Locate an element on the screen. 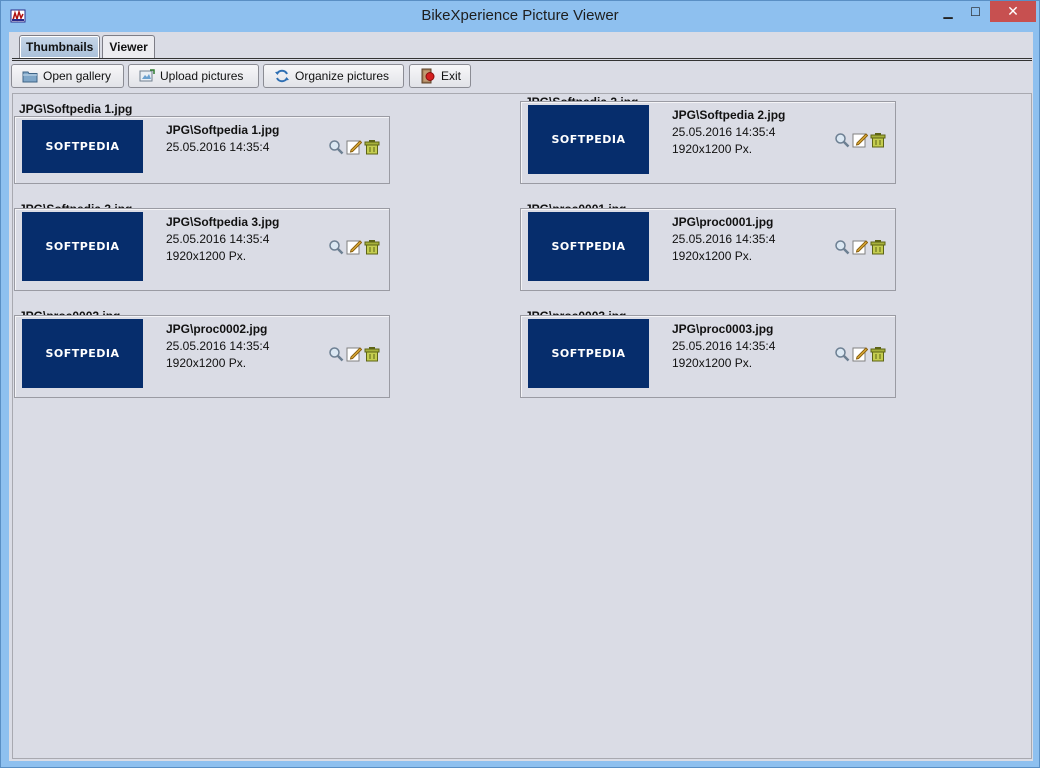  maximize-icon: ☐ is located at coordinates (975, 11).